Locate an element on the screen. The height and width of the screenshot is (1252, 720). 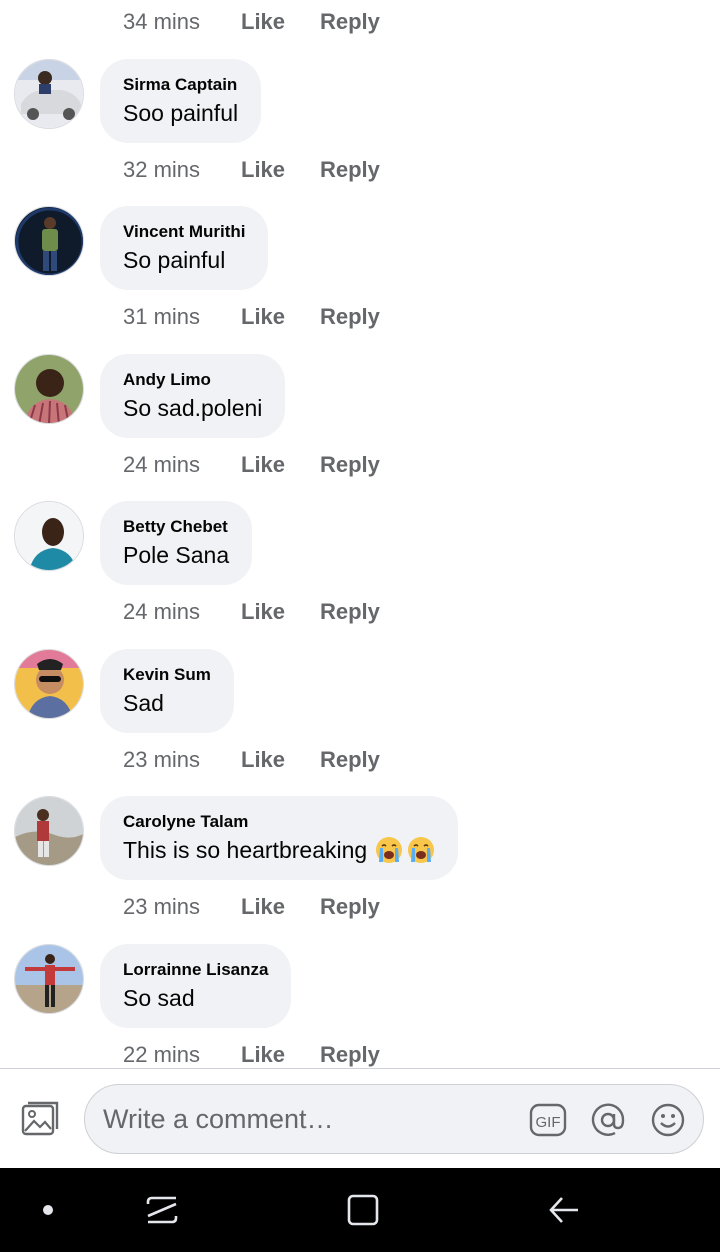
comment-item: Lorrainne Lisanza So sad is located at coordinates (360, 987).